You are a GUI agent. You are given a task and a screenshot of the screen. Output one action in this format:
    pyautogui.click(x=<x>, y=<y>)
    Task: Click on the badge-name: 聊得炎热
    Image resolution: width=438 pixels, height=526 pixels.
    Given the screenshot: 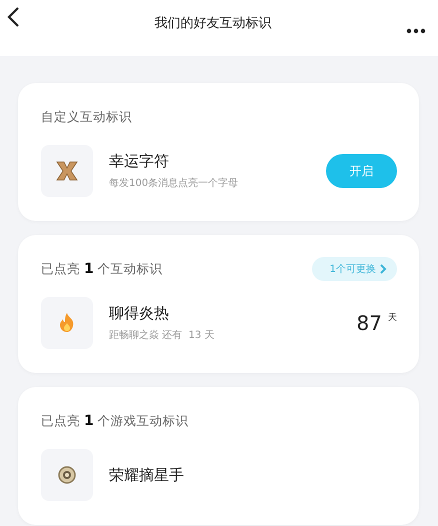 What is the action you would take?
    pyautogui.click(x=139, y=313)
    